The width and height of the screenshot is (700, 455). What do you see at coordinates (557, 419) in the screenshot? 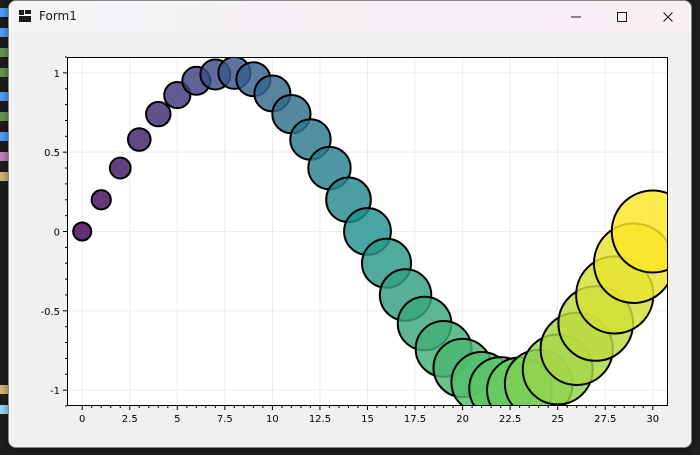
I see `x-tick-label: 25` at bounding box center [557, 419].